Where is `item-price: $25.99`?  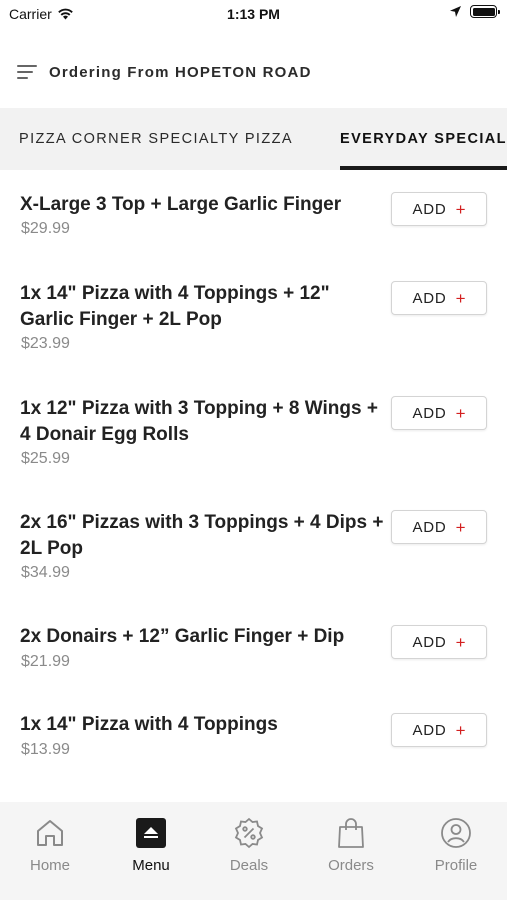 item-price: $25.99 is located at coordinates (45, 458).